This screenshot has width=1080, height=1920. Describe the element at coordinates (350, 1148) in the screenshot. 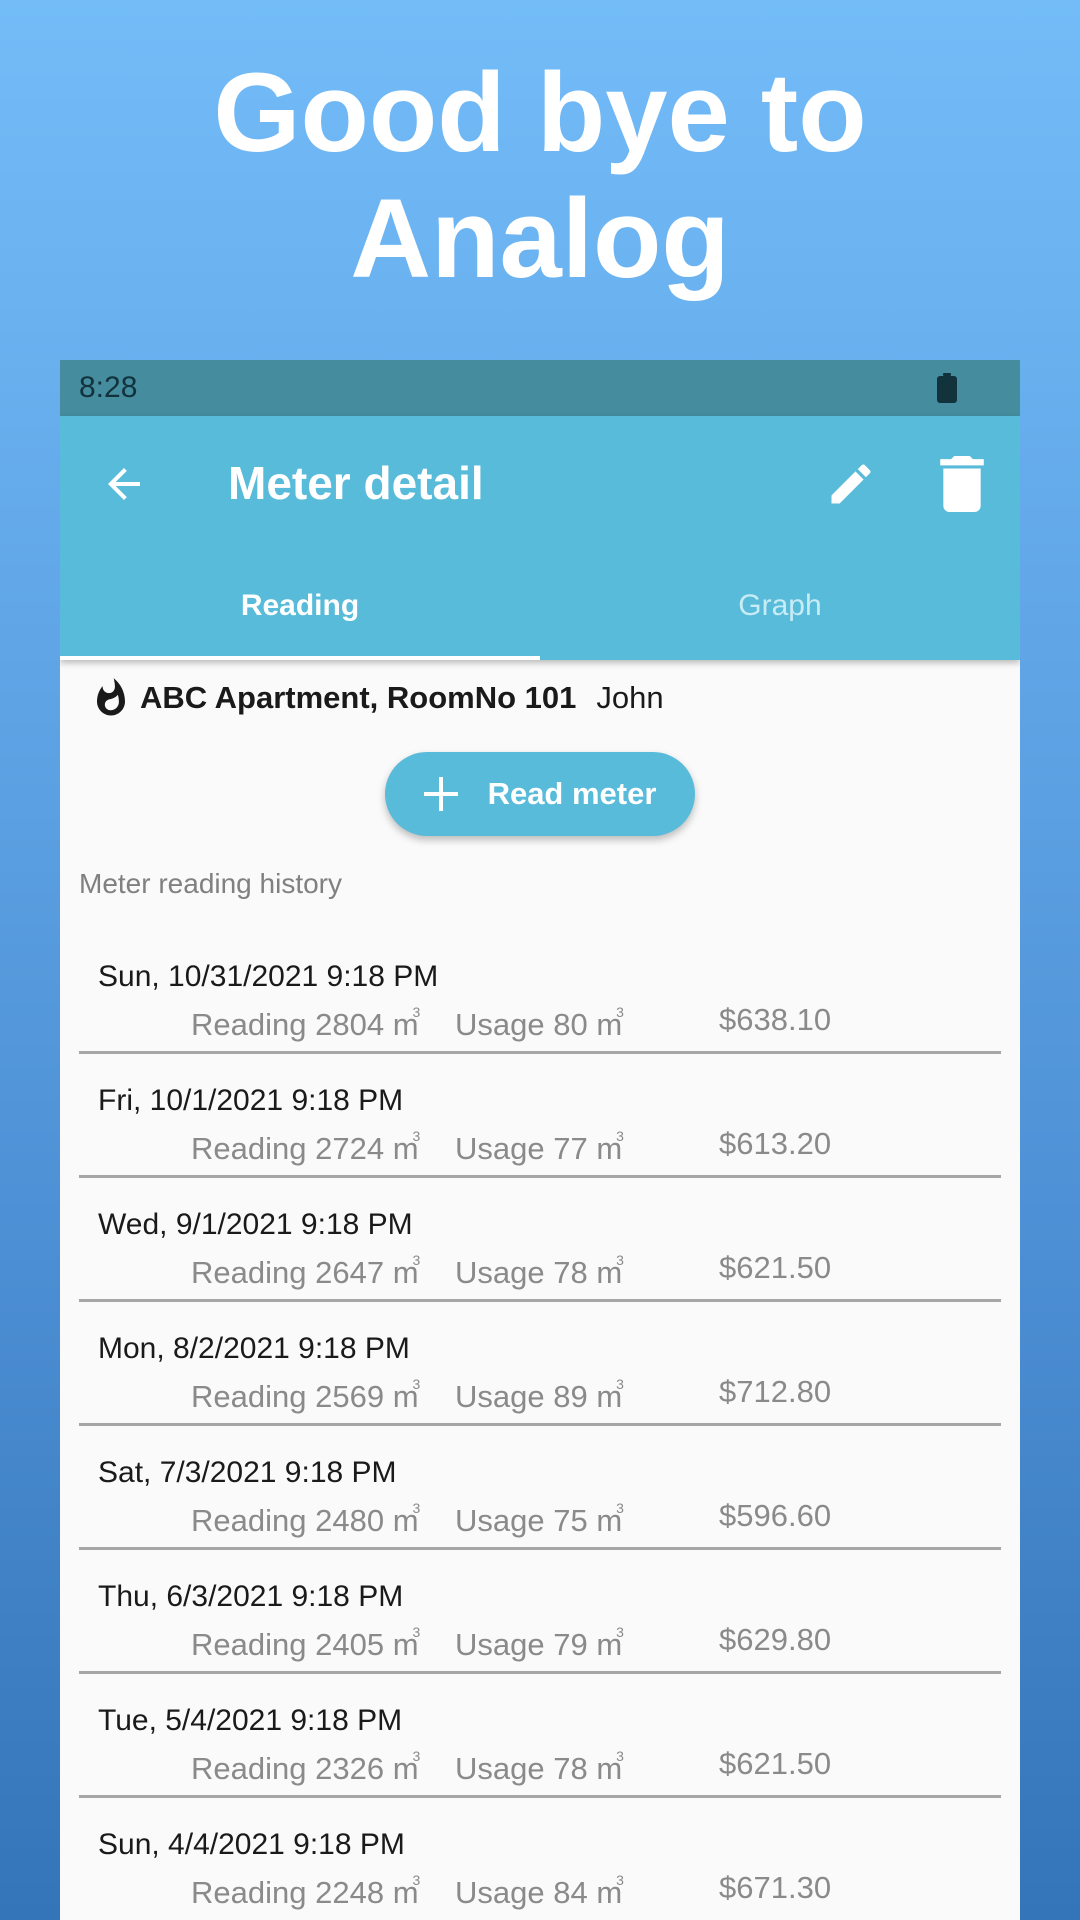

I see `reading-value: 2724` at that location.